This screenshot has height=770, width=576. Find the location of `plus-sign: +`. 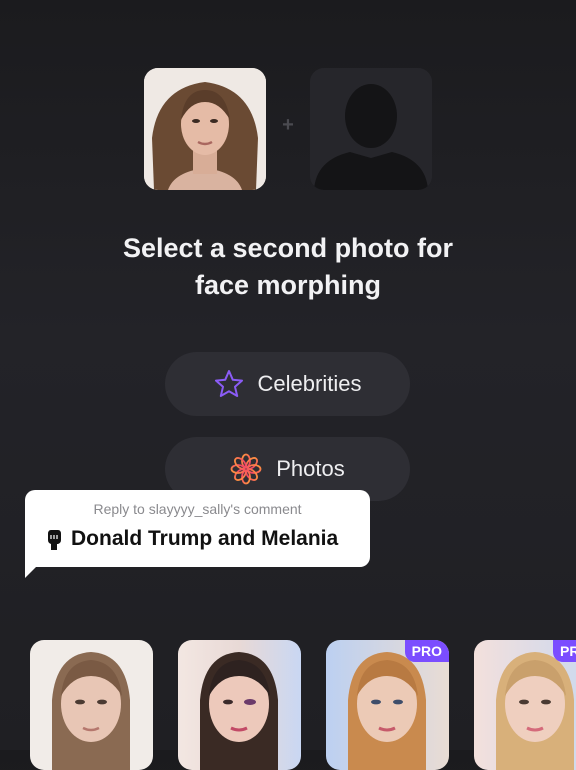

plus-sign: + is located at coordinates (288, 125).